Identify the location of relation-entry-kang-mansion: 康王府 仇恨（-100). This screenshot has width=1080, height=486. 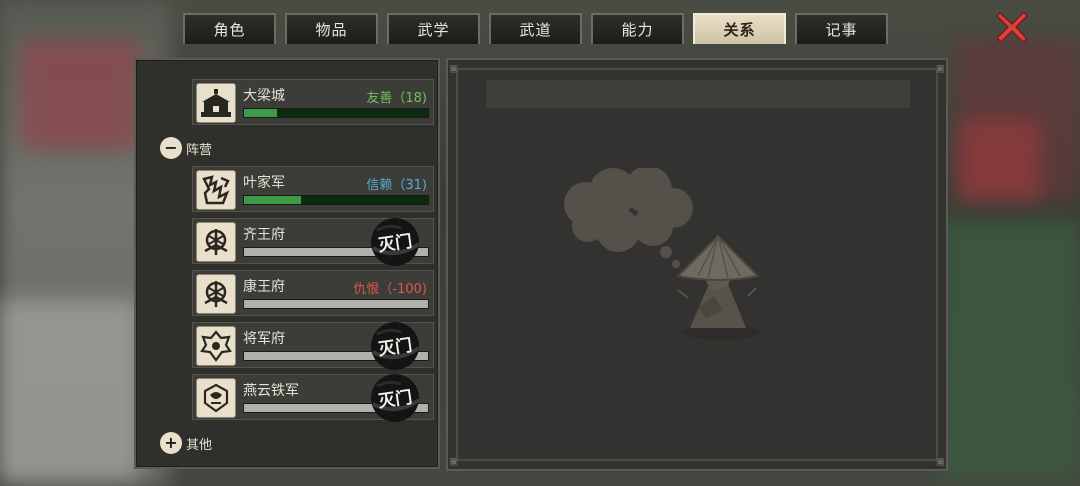
(313, 293).